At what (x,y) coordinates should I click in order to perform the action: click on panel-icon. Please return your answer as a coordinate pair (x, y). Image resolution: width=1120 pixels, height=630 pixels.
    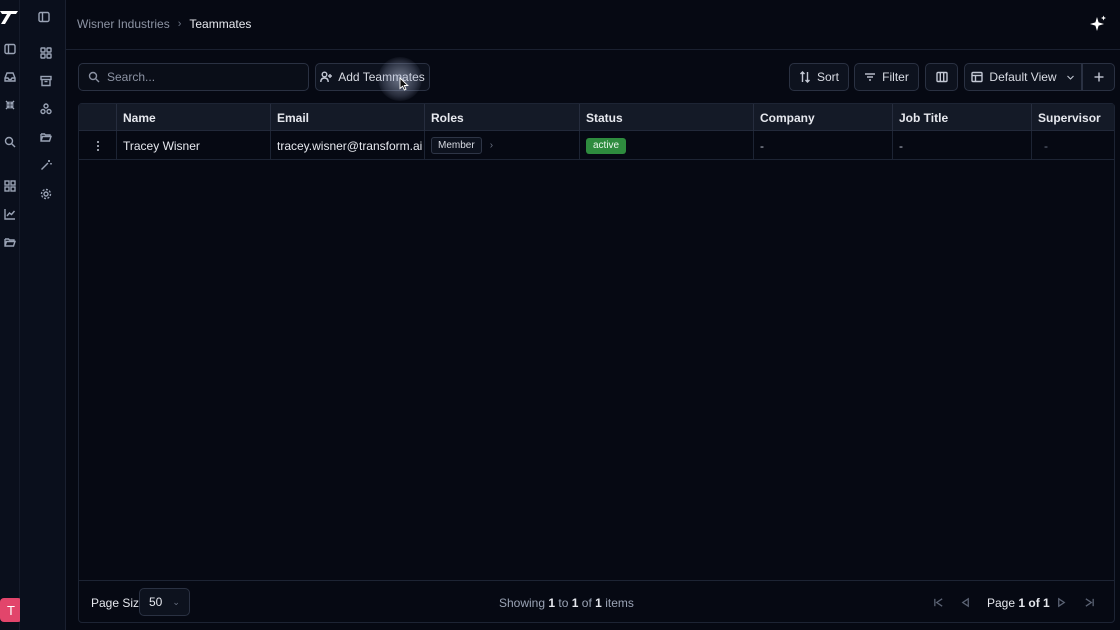
    Looking at the image, I should click on (10, 49).